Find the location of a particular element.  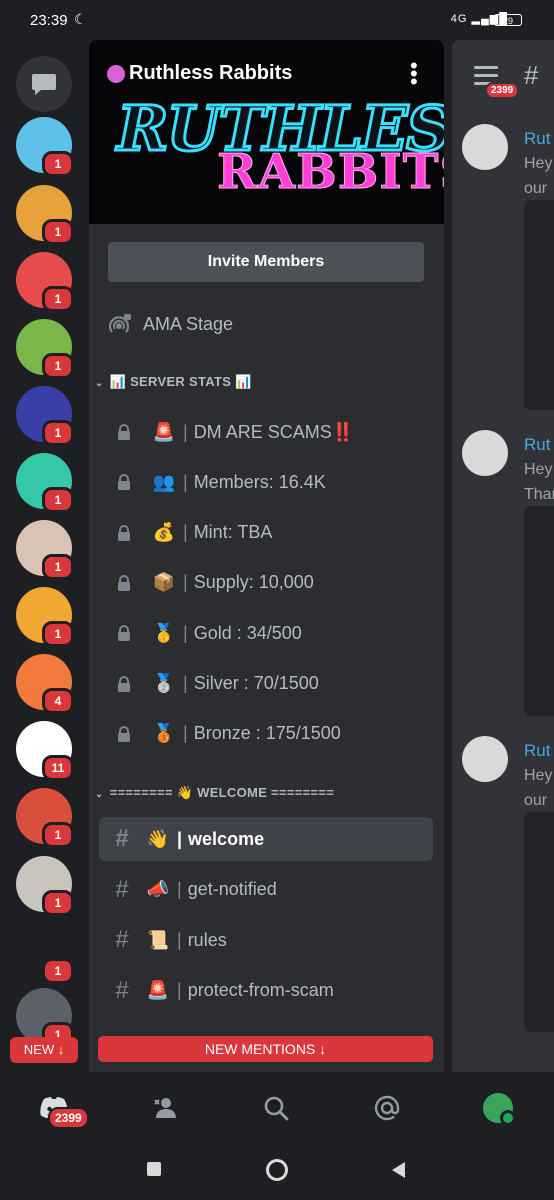

home-icon is located at coordinates (277, 1170).